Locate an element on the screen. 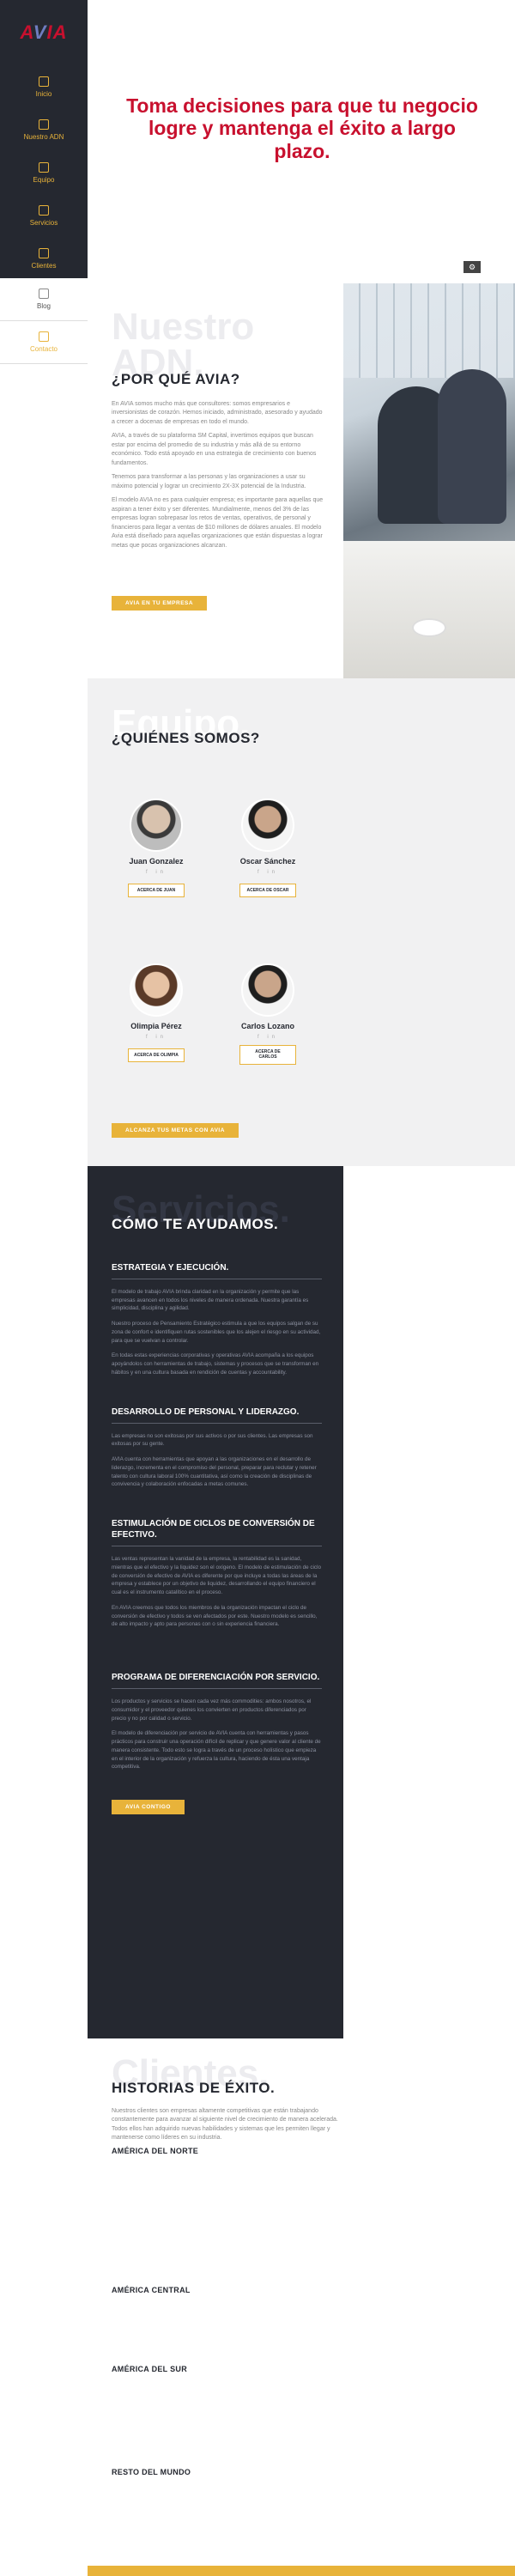 The height and width of the screenshot is (2576, 515). contact-icon is located at coordinates (44, 336).